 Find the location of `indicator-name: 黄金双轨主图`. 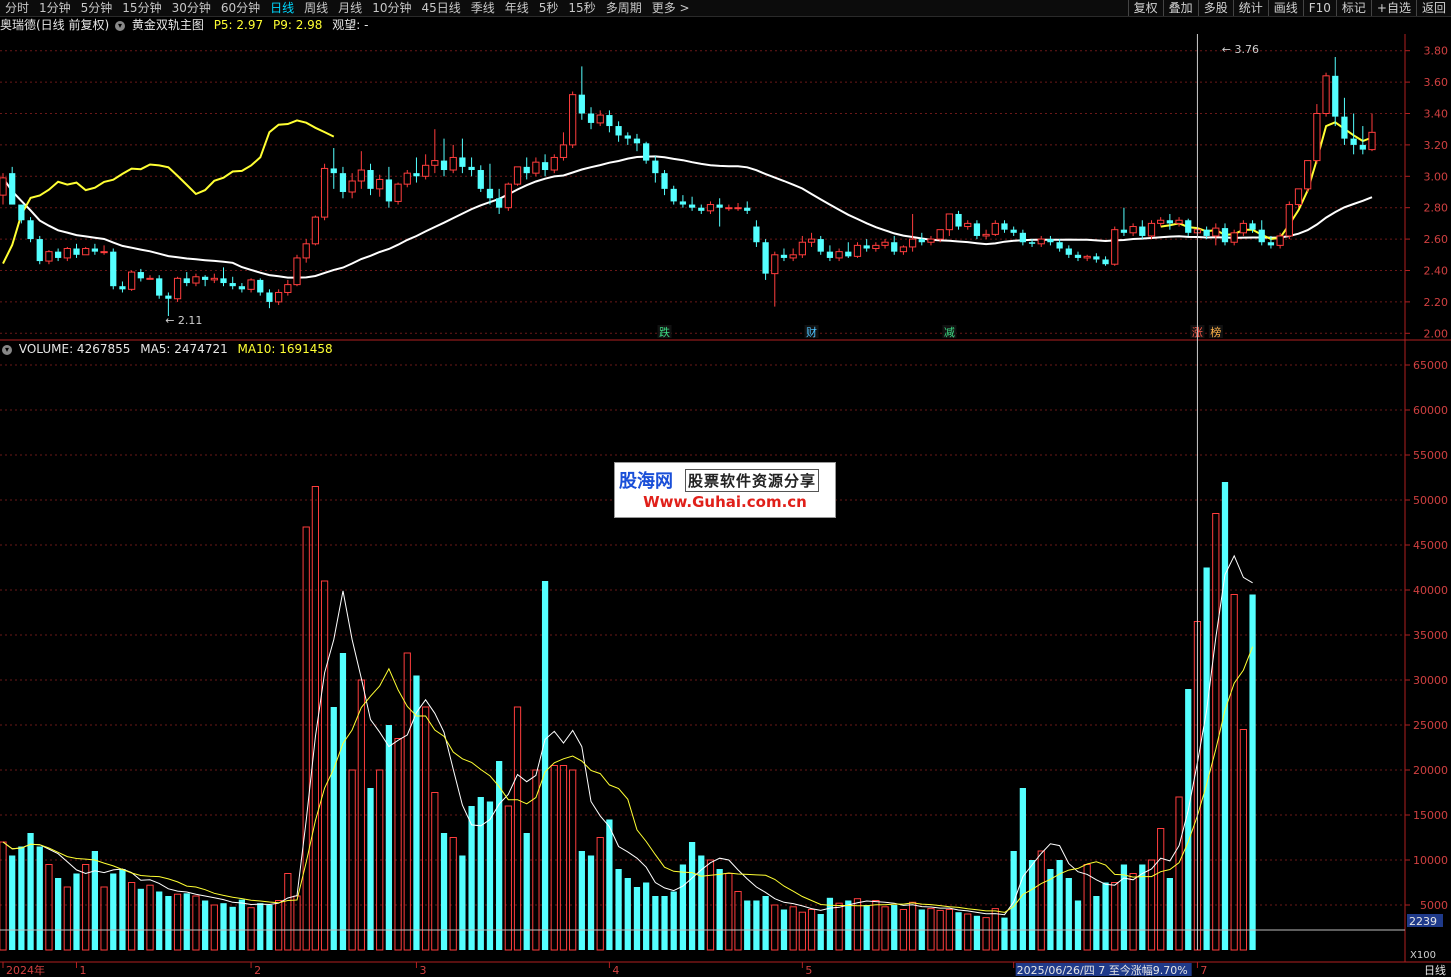

indicator-name: 黄金双轨主图 is located at coordinates (168, 25).